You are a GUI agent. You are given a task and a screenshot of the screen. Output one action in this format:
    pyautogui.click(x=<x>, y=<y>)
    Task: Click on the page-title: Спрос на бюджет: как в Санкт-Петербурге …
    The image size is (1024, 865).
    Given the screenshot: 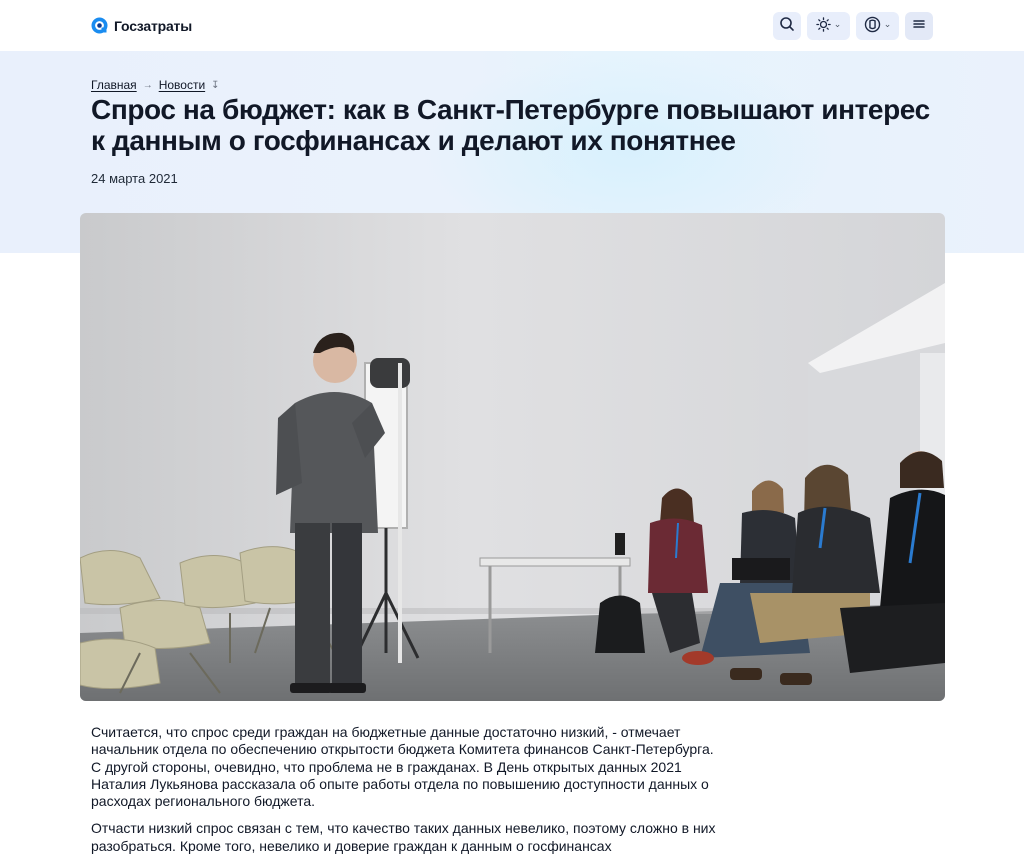 What is the action you would take?
    pyautogui.click(x=510, y=125)
    